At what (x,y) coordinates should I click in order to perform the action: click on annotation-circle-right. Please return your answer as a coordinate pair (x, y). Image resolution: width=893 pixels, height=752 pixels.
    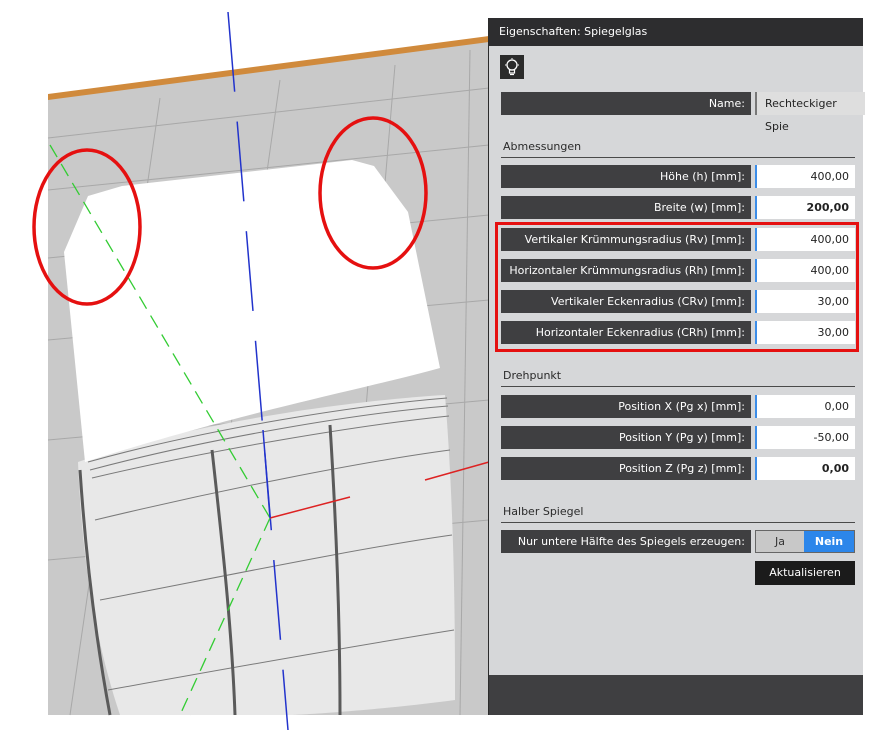
    Looking at the image, I should click on (373, 193).